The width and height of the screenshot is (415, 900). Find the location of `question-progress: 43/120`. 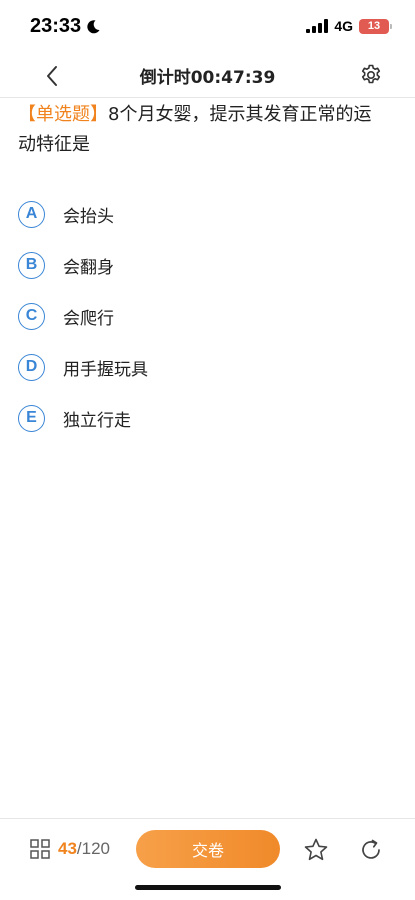

question-progress: 43/120 is located at coordinates (84, 849).